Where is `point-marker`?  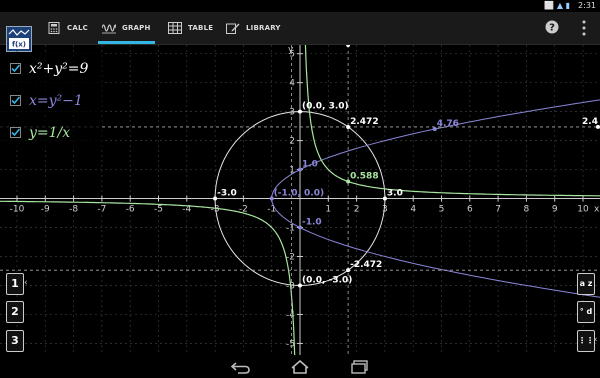 point-marker is located at coordinates (348, 46).